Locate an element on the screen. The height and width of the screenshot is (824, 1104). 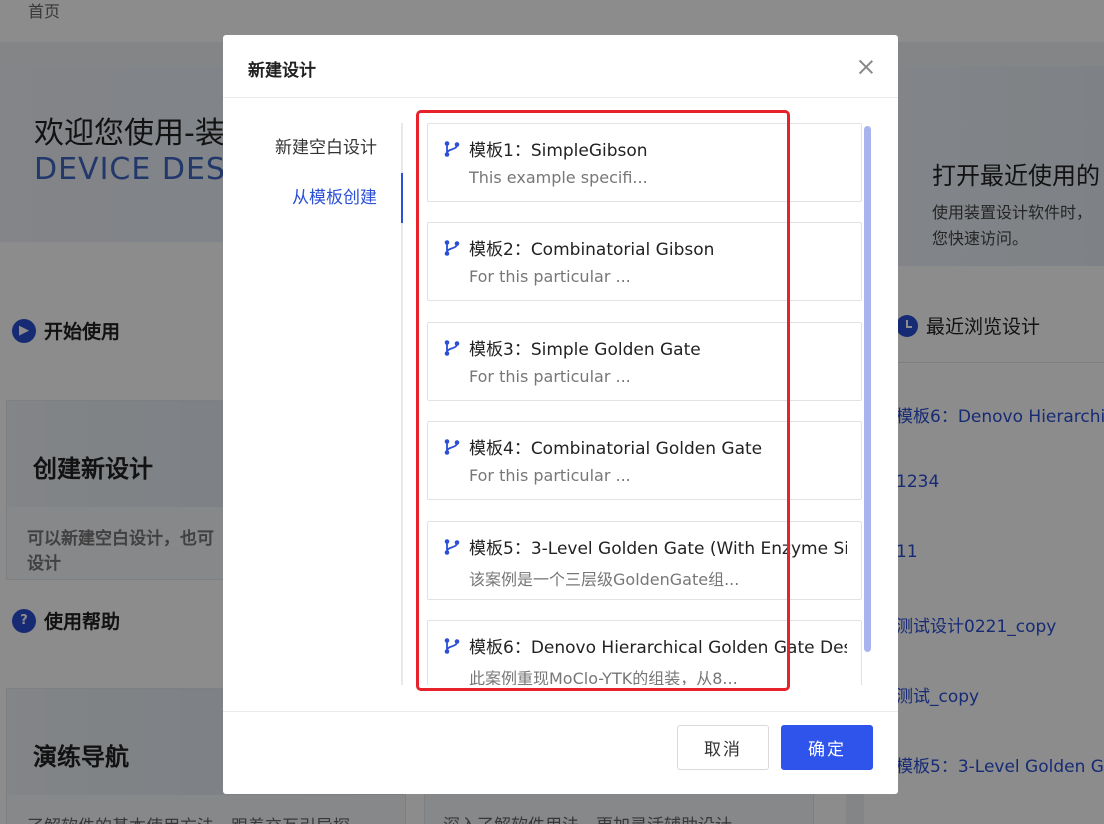
dialog-header: 新建设计 is located at coordinates (560, 66).